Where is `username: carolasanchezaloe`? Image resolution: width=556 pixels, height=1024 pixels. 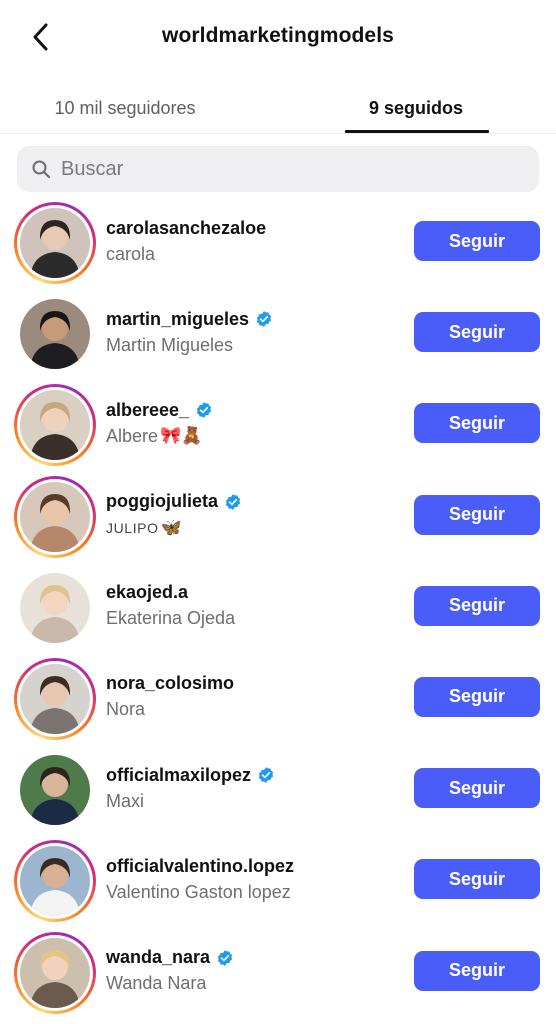
username: carolasanchezaloe is located at coordinates (186, 228).